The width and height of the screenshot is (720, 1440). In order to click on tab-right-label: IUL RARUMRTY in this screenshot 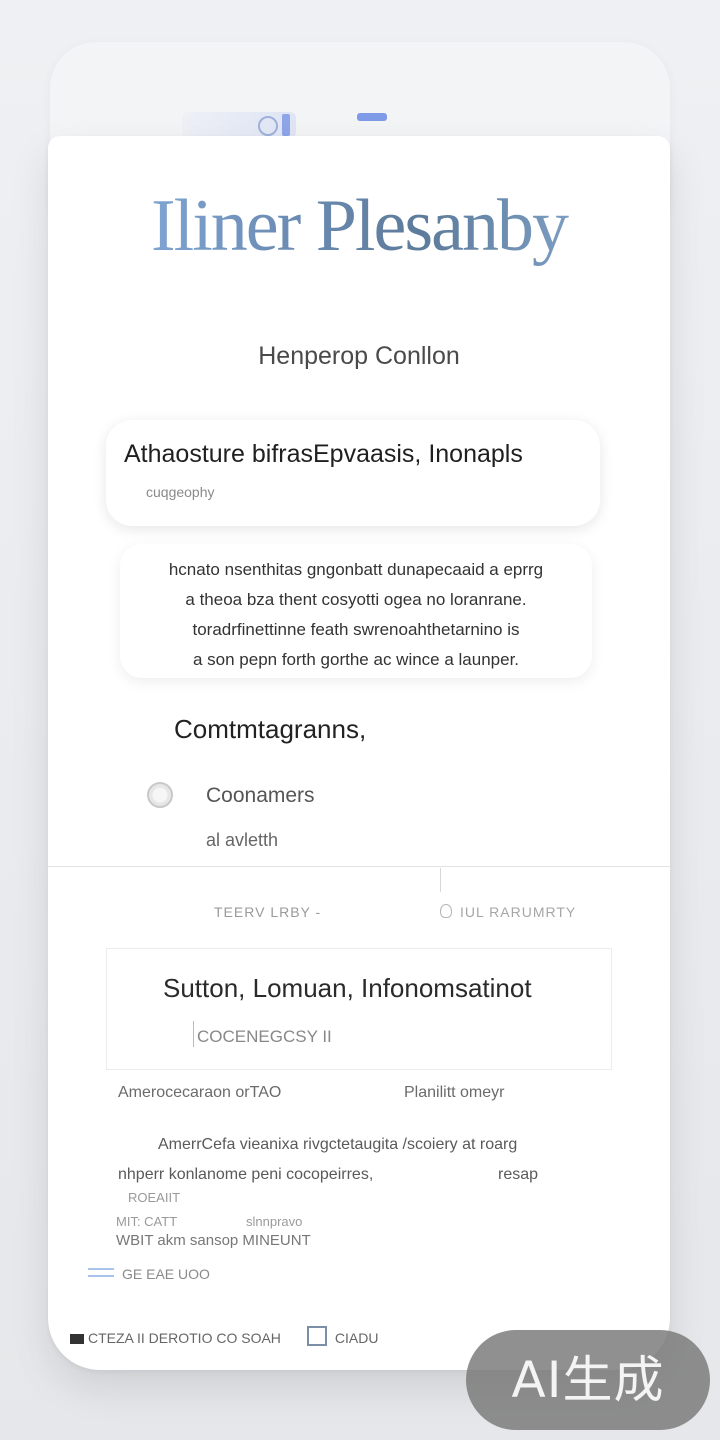, I will do `click(518, 912)`.